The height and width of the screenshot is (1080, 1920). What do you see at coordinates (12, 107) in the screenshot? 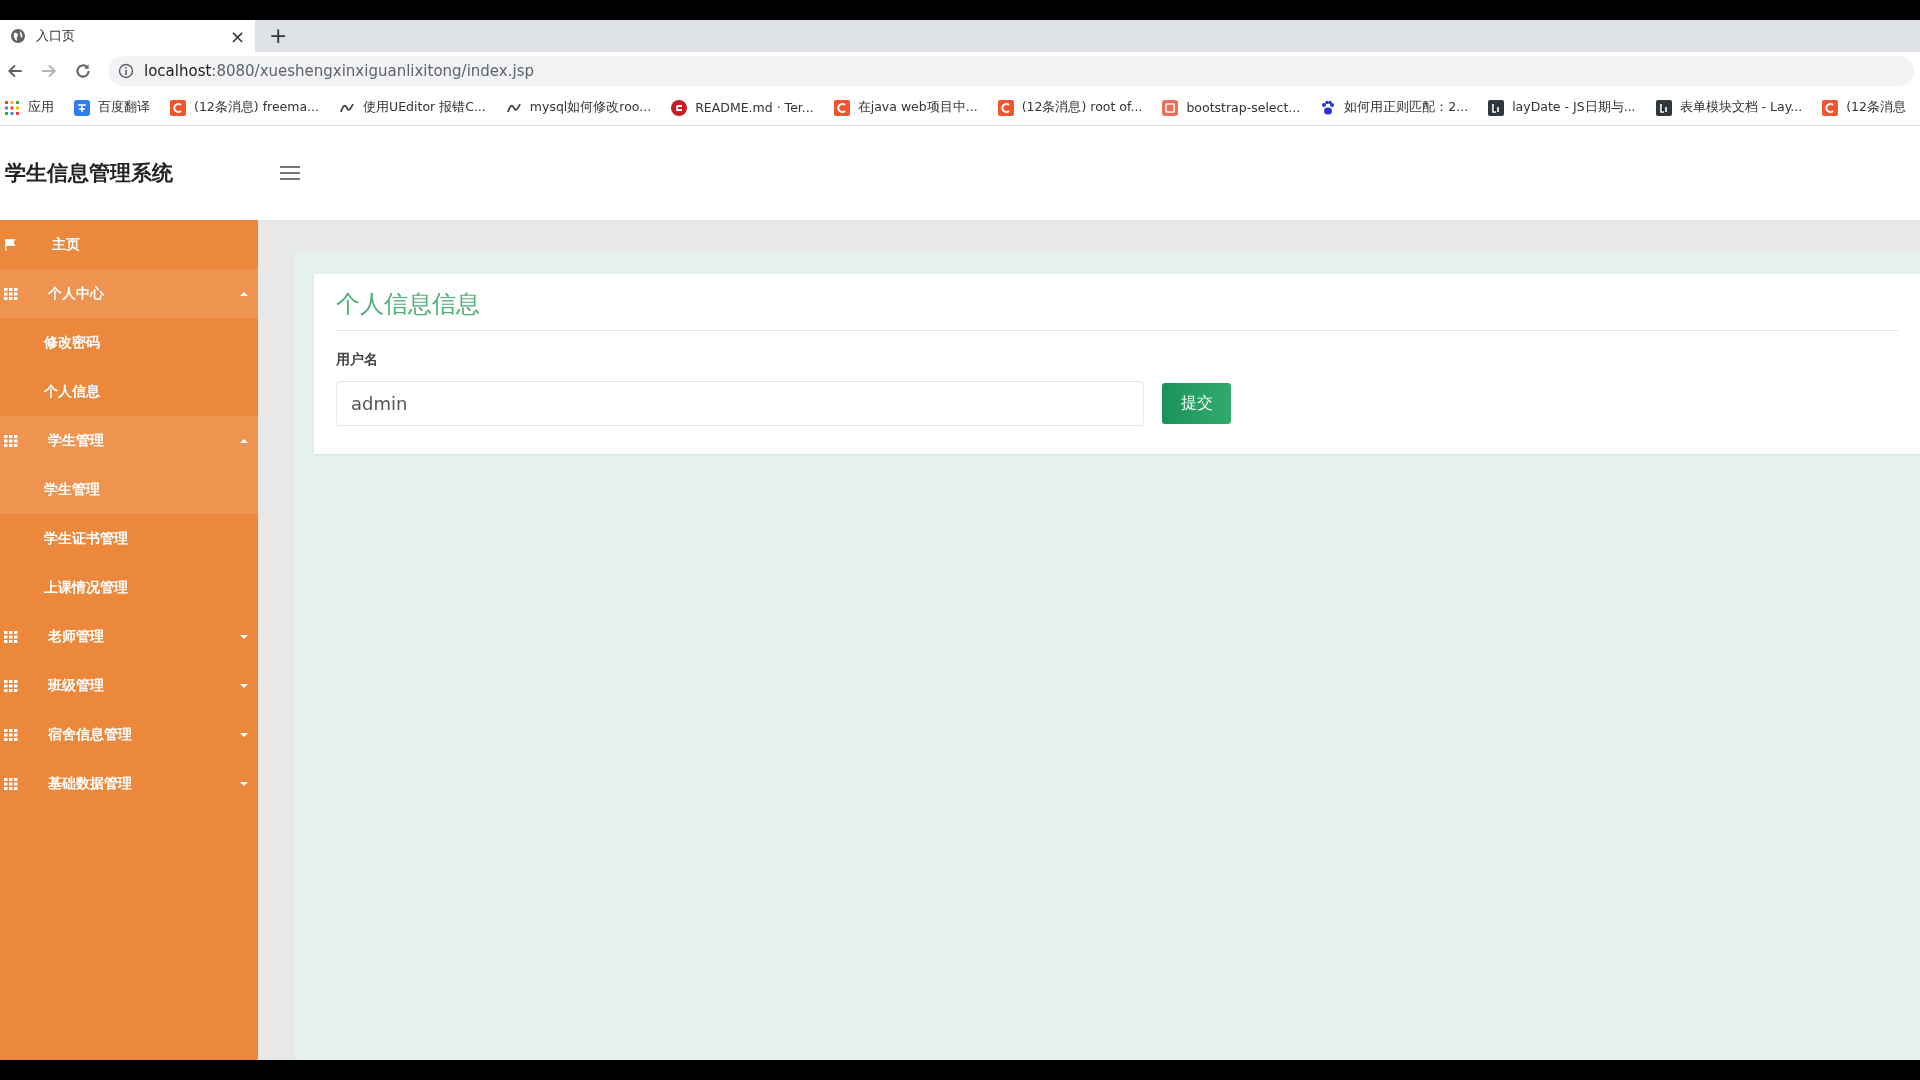
I see `apps-grid-icon` at bounding box center [12, 107].